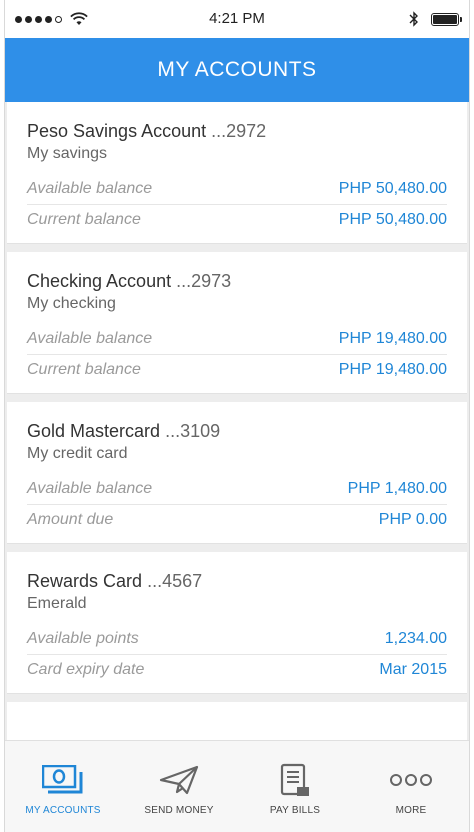  What do you see at coordinates (71, 303) in the screenshot?
I see `account-nickname: My checking` at bounding box center [71, 303].